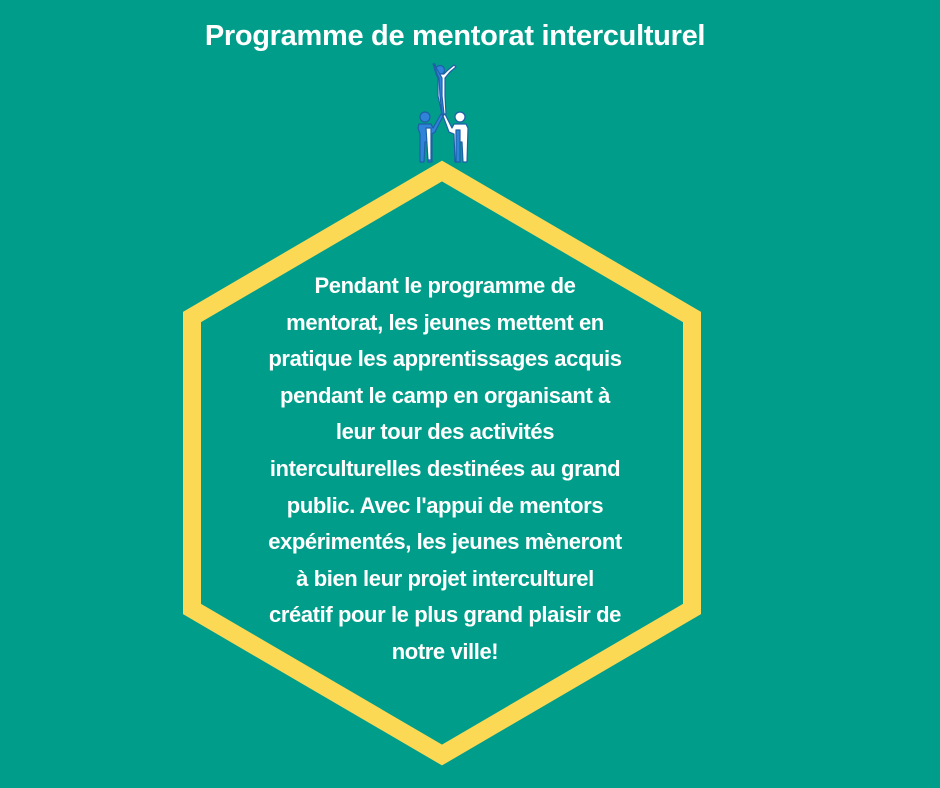 The image size is (940, 788). I want to click on page-title: Programme de mentorat interculturel, so click(455, 36).